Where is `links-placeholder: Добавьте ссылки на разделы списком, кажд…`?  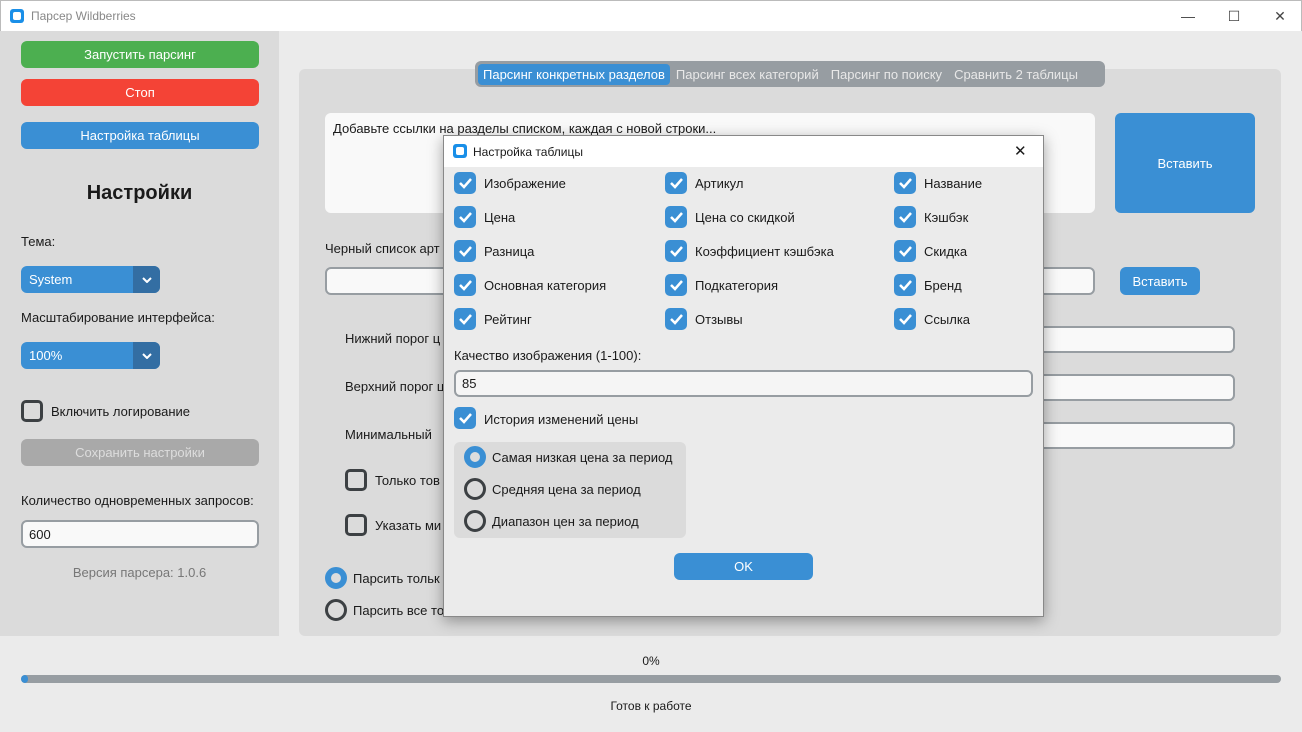
links-placeholder: Добавьте ссылки на разделы списком, кажд… is located at coordinates (525, 128).